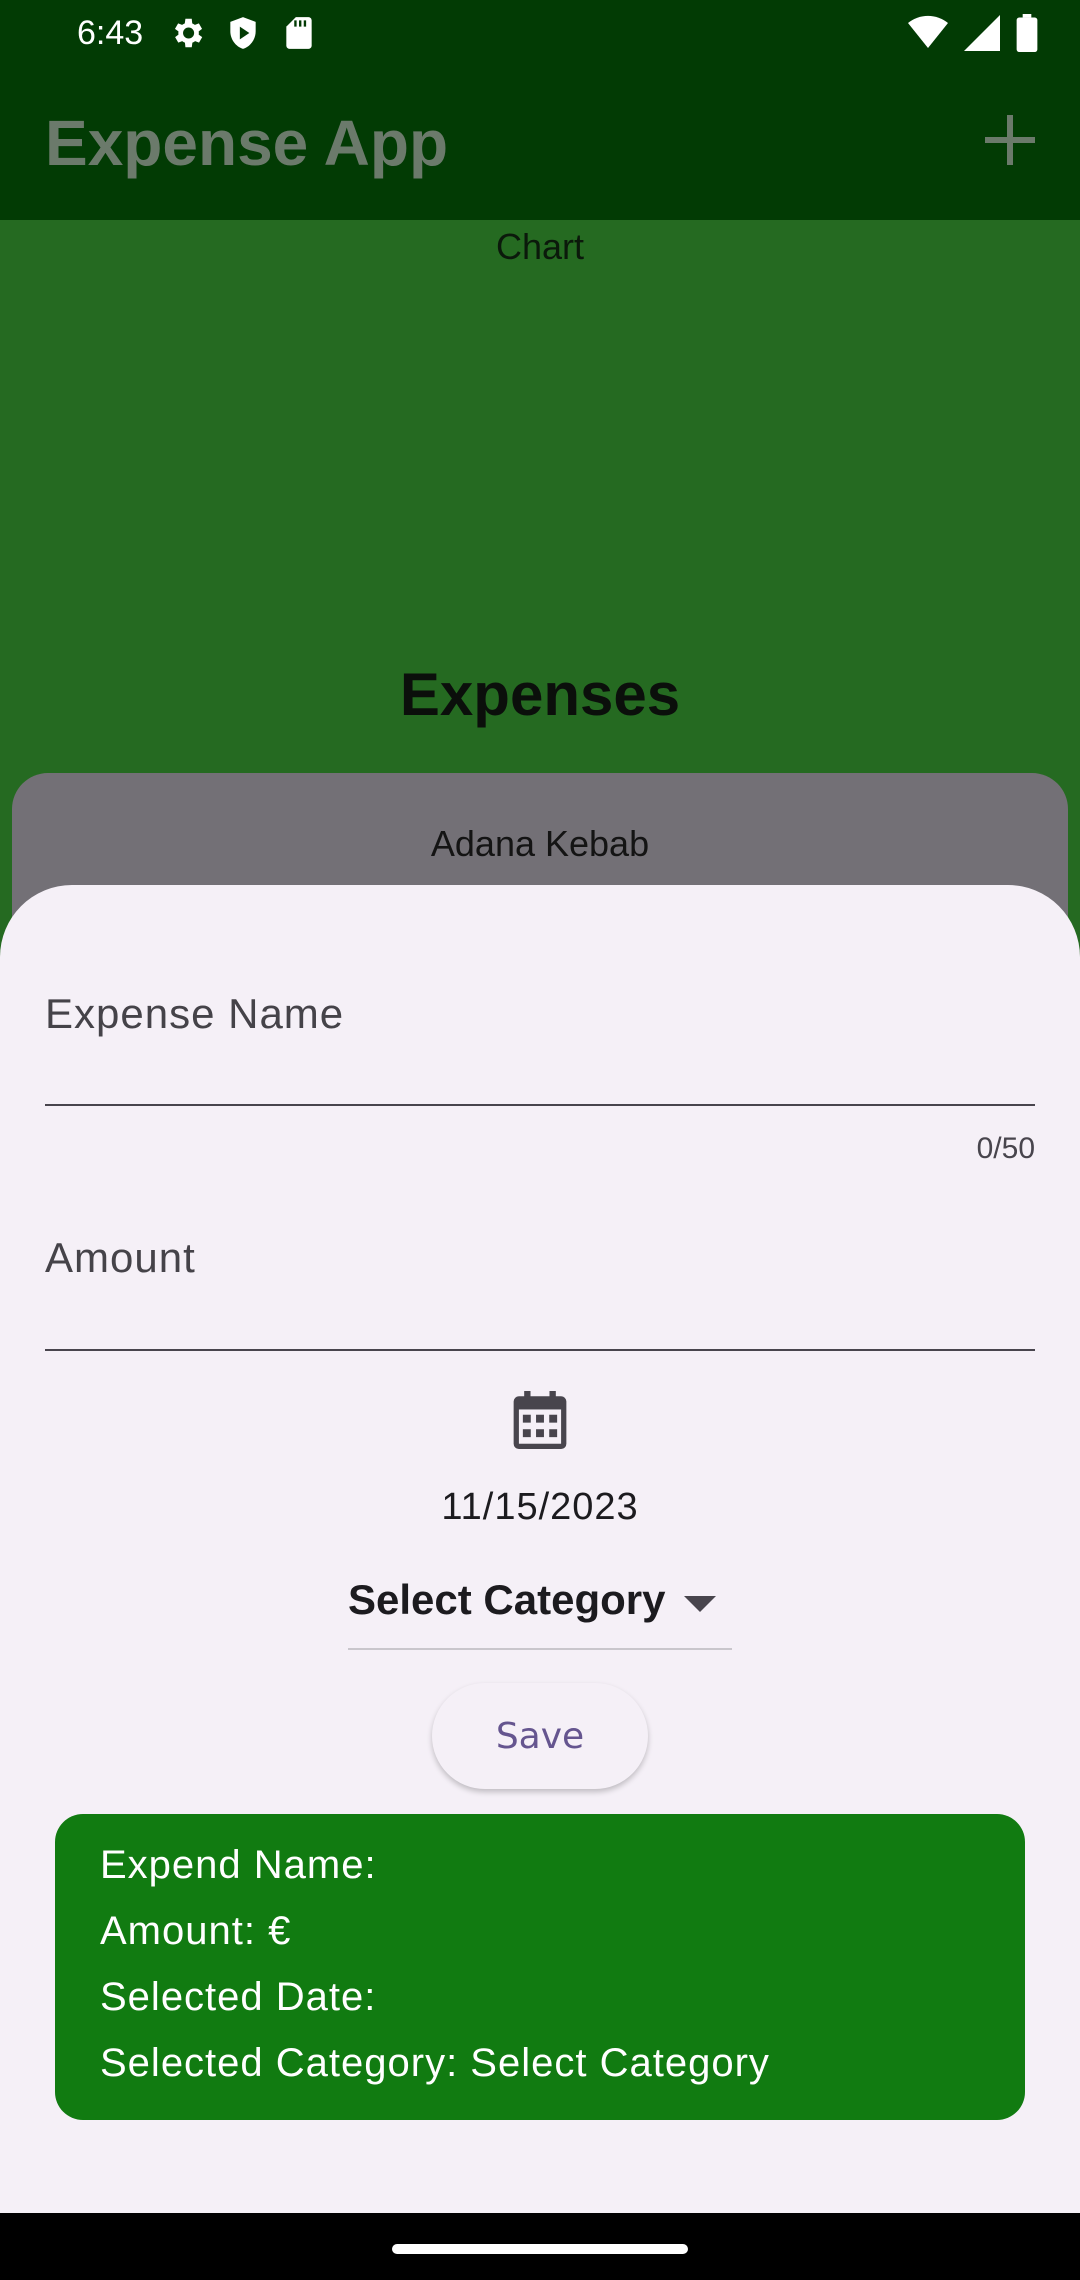 The image size is (1080, 2280). Describe the element at coordinates (238, 1865) in the screenshot. I see `summary-expend-name: Expend Name:` at that location.